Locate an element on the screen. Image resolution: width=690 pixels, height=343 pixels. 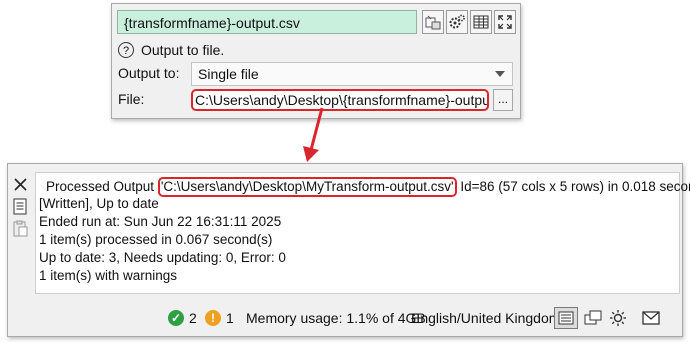
close-log-button is located at coordinates (20, 184).